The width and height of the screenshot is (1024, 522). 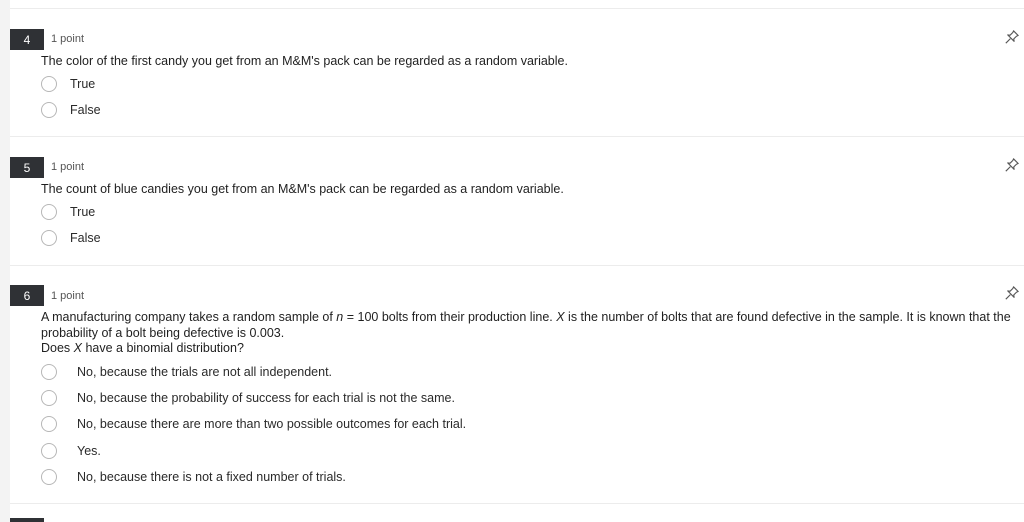 I want to click on prompt-text: have a binomial distribution?, so click(x=163, y=348).